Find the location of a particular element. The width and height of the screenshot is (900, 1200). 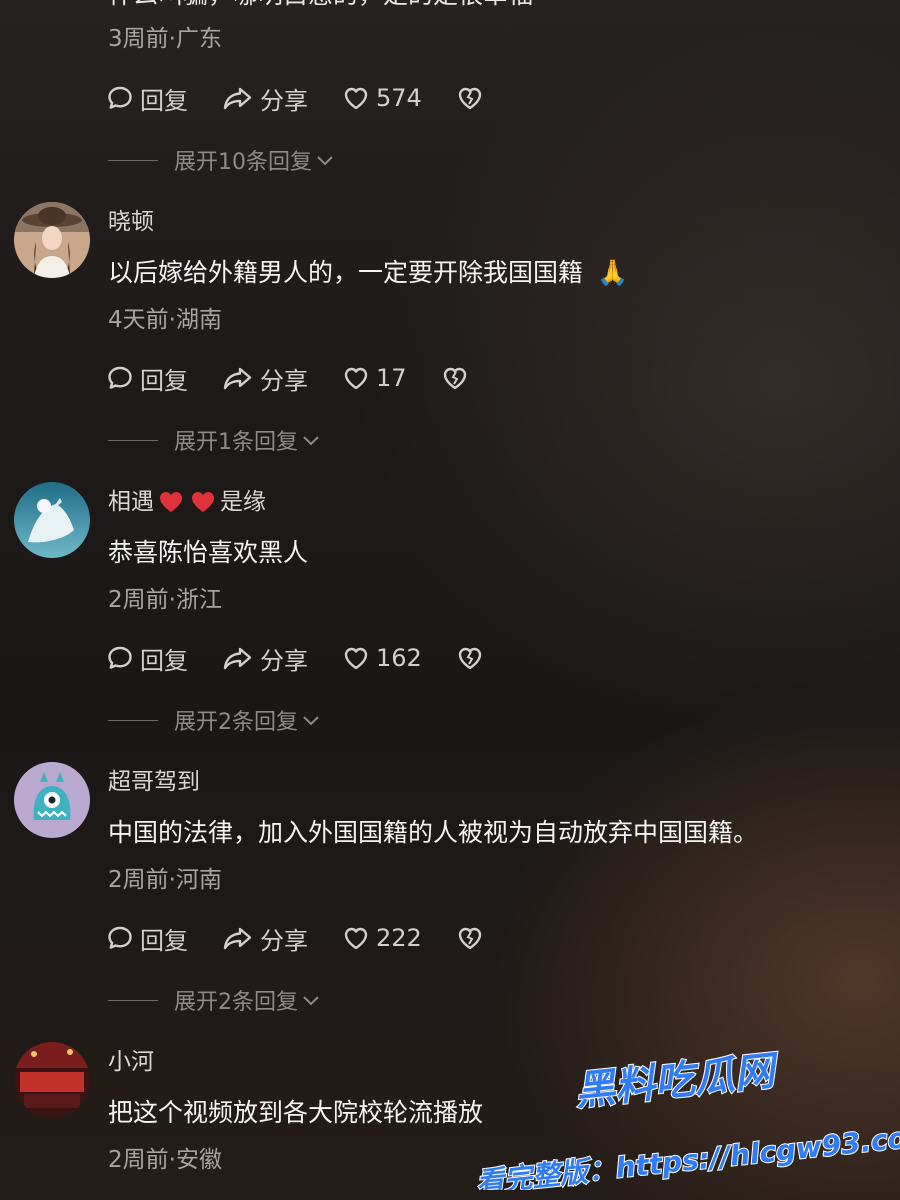

like-button: 574 is located at coordinates (382, 98).